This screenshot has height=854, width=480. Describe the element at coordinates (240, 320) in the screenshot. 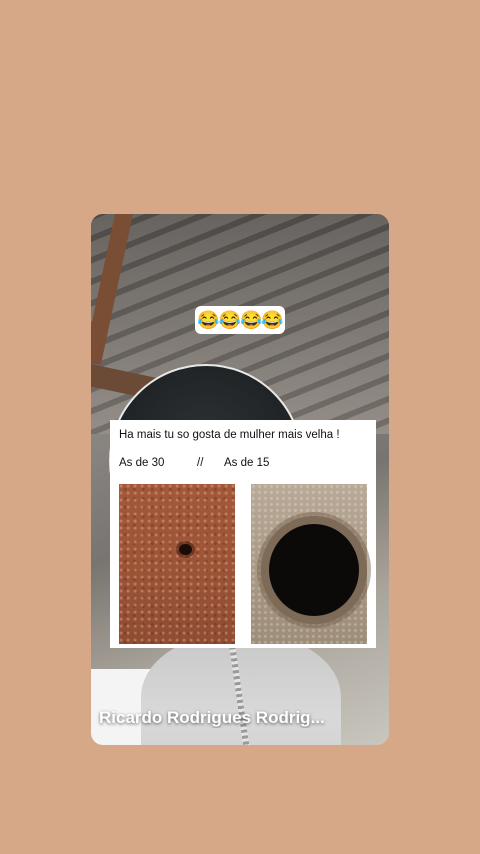

I see `emoji-sticker: 😂😂😂😂` at that location.